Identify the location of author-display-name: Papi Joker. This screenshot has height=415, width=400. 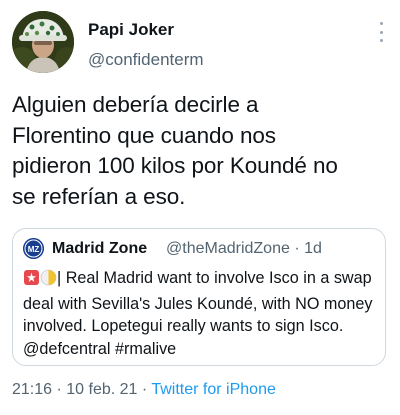
(131, 30).